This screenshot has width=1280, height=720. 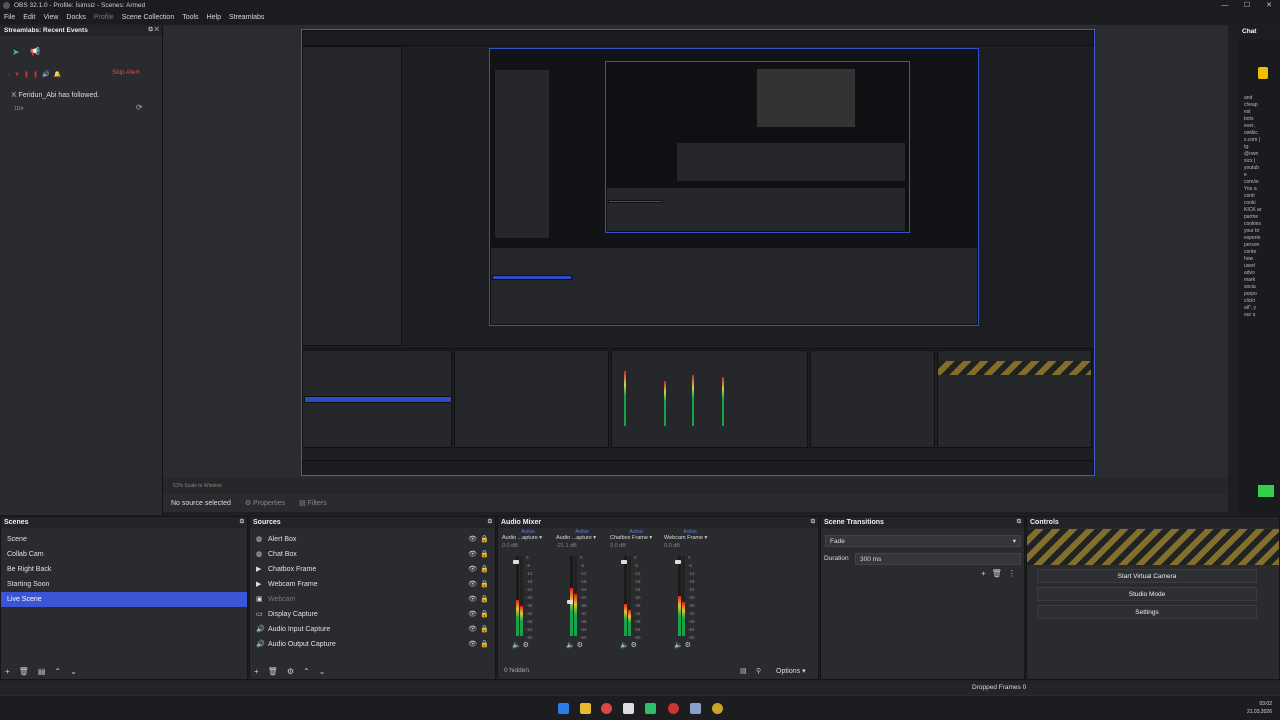 What do you see at coordinates (372, 539) in the screenshot?
I see `source-item: ◍ Alert Box 👁 🔒` at bounding box center [372, 539].